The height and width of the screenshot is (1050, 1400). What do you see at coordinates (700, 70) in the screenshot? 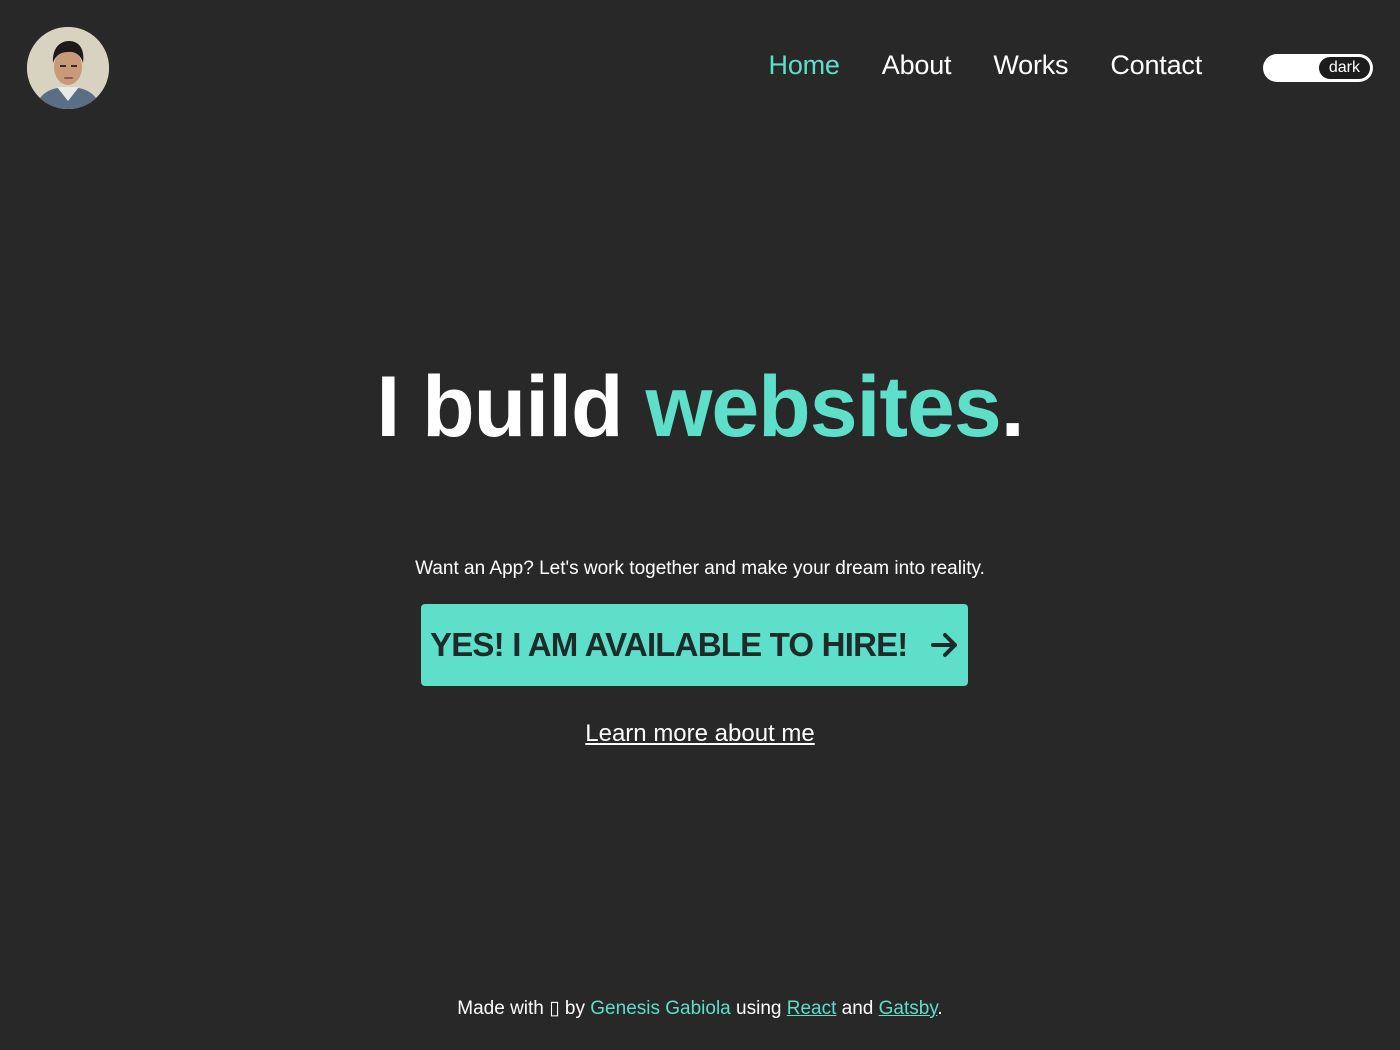
I see `site-header: Home About Works Contact dark` at bounding box center [700, 70].